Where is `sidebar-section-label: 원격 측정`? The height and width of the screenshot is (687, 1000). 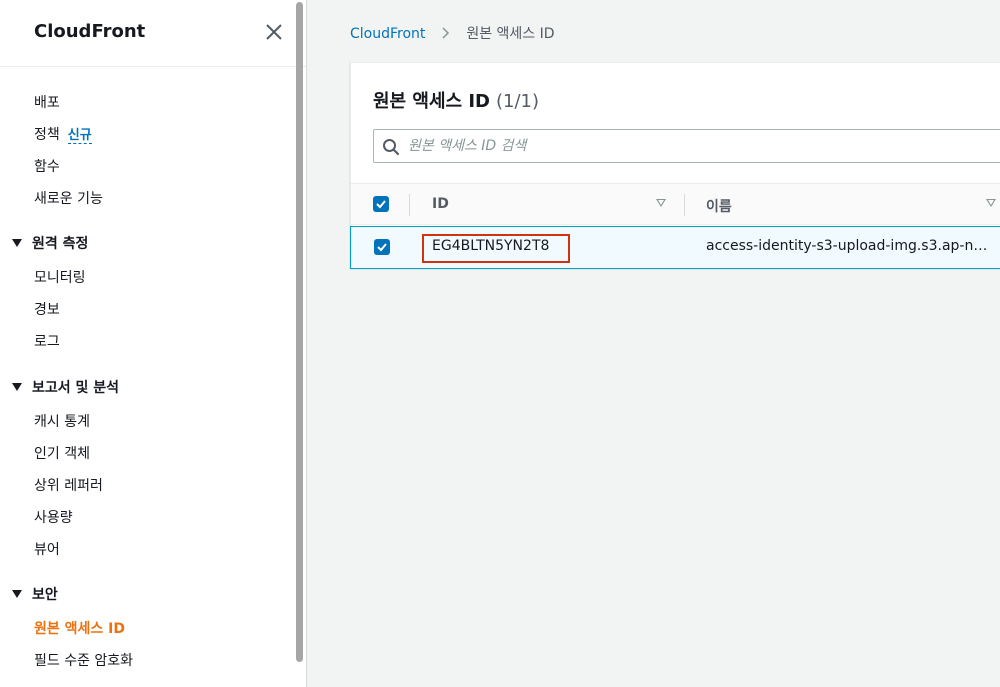 sidebar-section-label: 원격 측정 is located at coordinates (60, 244).